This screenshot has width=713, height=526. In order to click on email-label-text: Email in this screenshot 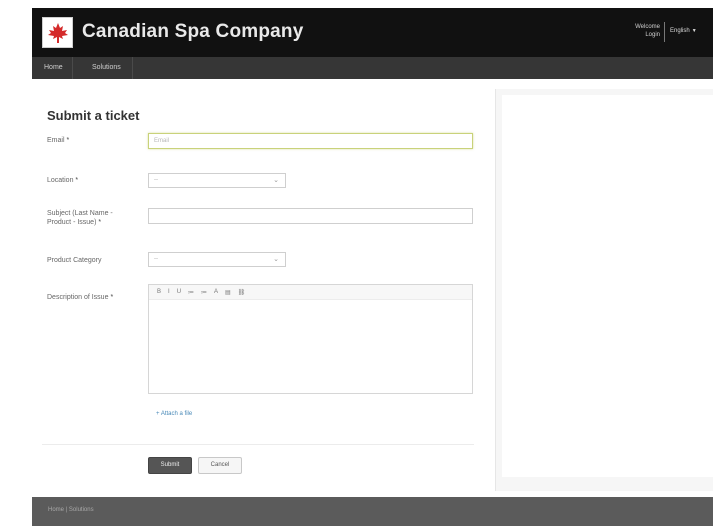, I will do `click(56, 140)`.